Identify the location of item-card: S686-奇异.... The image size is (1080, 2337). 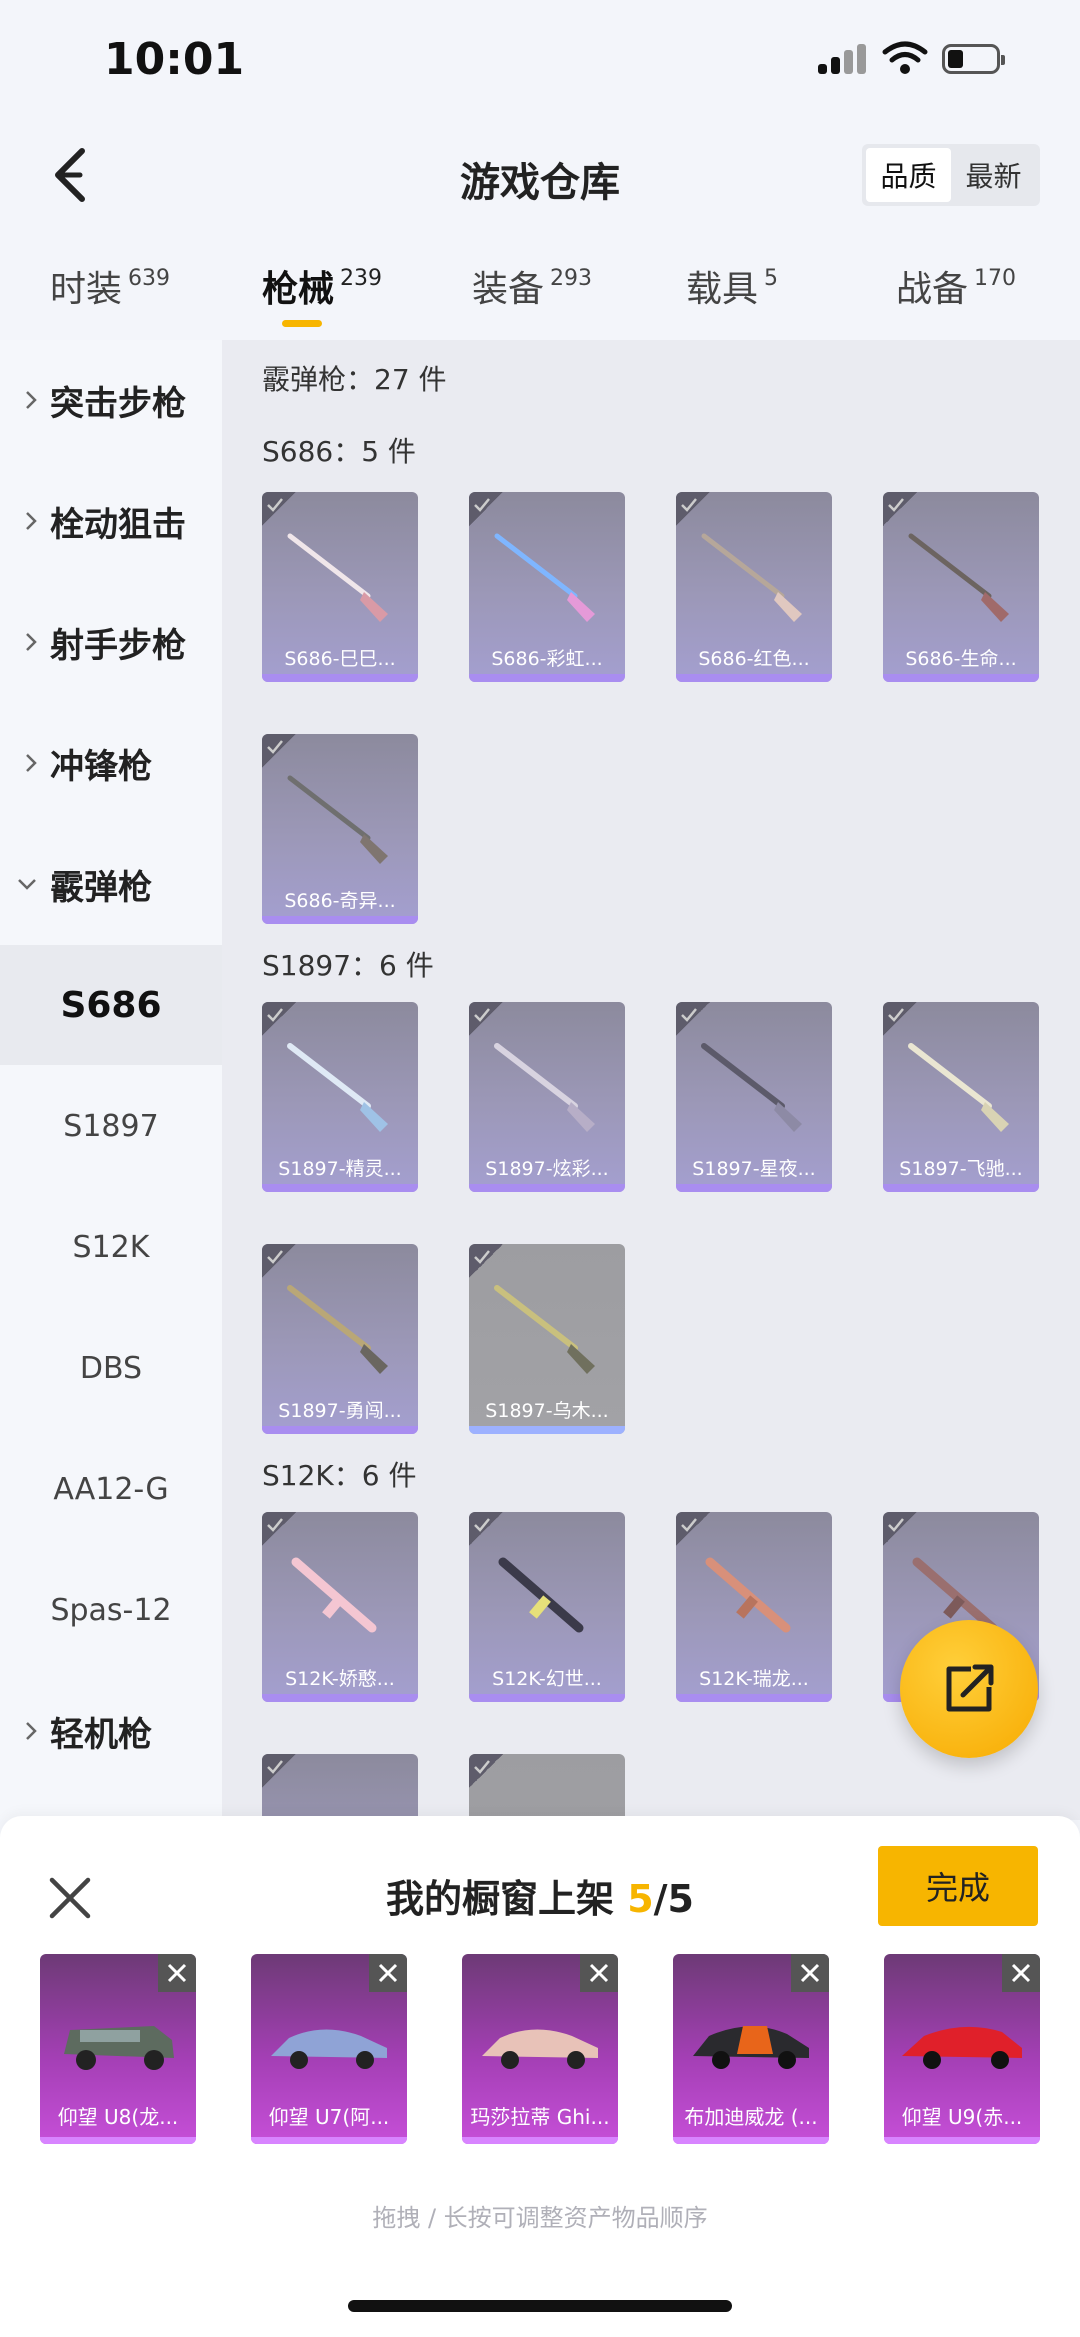
(340, 829).